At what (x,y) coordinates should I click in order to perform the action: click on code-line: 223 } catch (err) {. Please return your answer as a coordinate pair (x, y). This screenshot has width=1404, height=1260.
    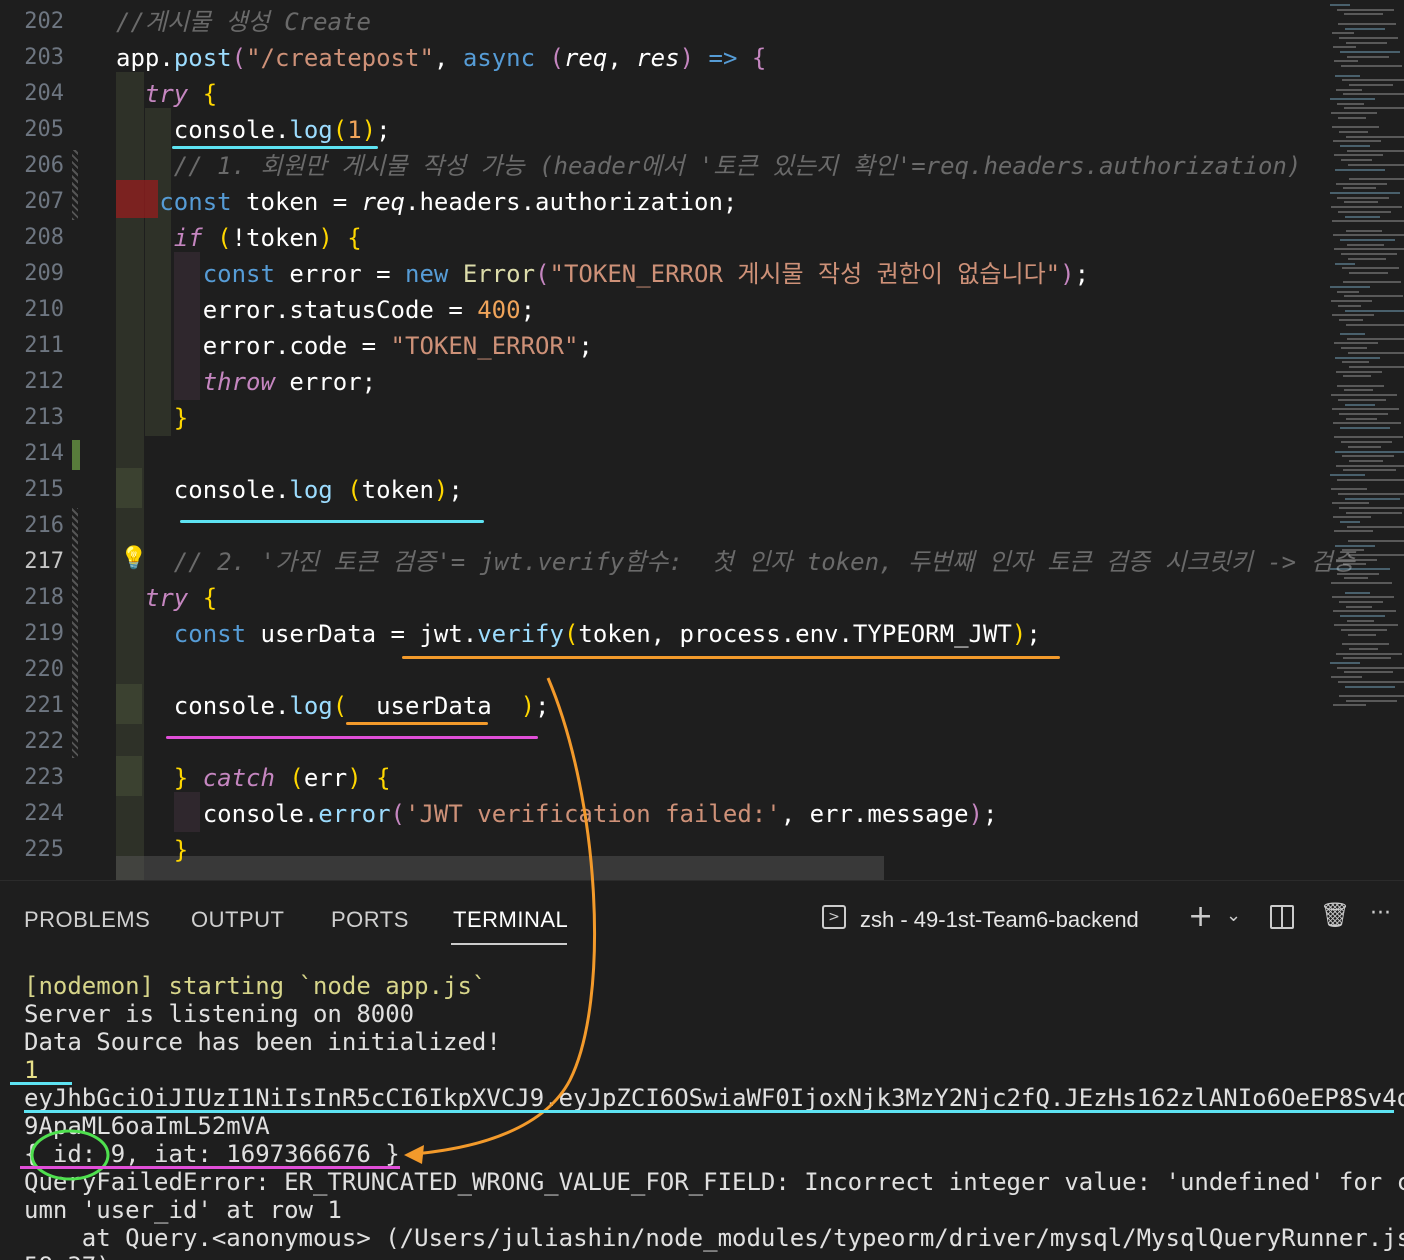
    Looking at the image, I should click on (665, 778).